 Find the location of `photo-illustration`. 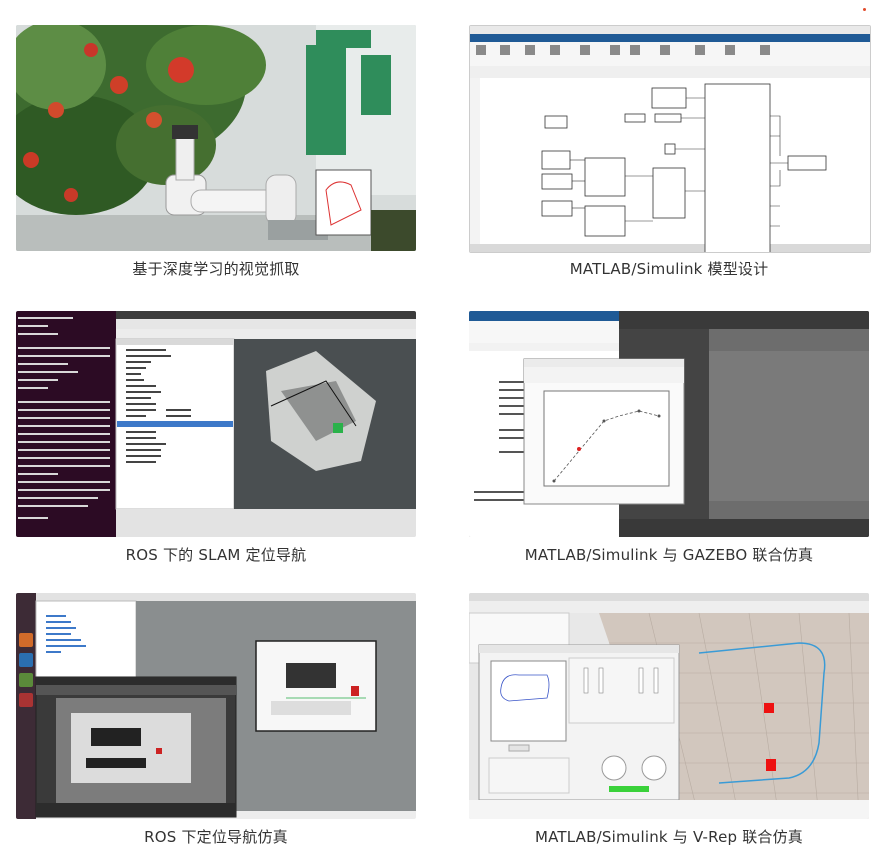

photo-illustration is located at coordinates (216, 138).